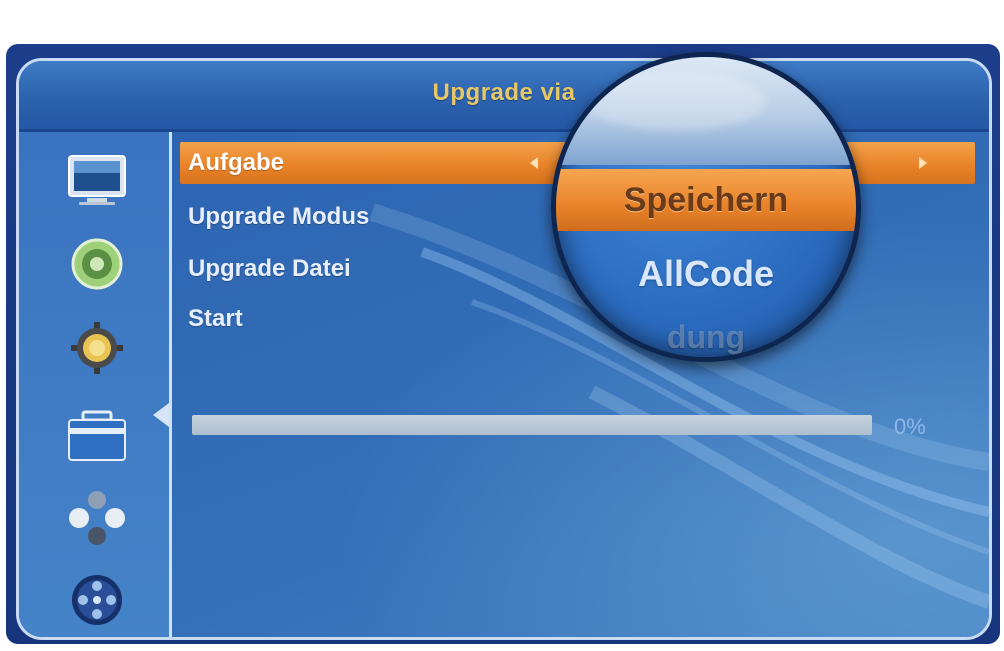 The image size is (1004, 651). Describe the element at coordinates (279, 216) in the screenshot. I see `menu-item-label: Upgrade Modus` at that location.